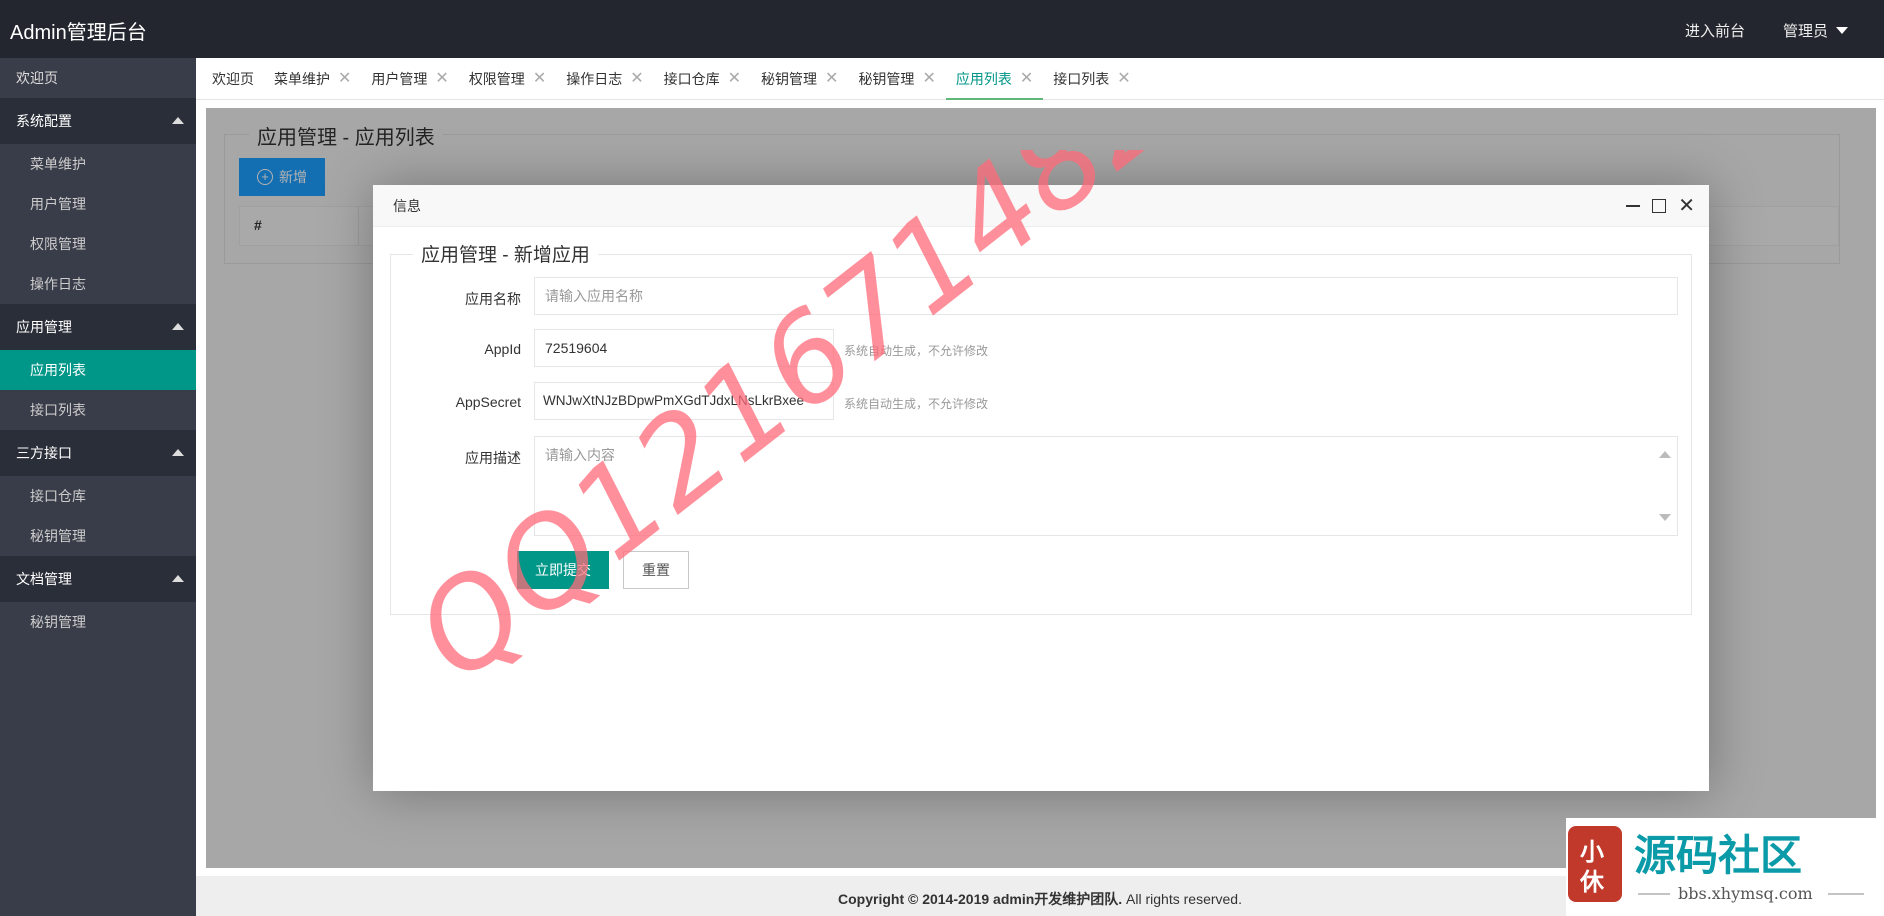  Describe the element at coordinates (488, 402) in the screenshot. I see `appsecret-label: AppSecret` at that location.